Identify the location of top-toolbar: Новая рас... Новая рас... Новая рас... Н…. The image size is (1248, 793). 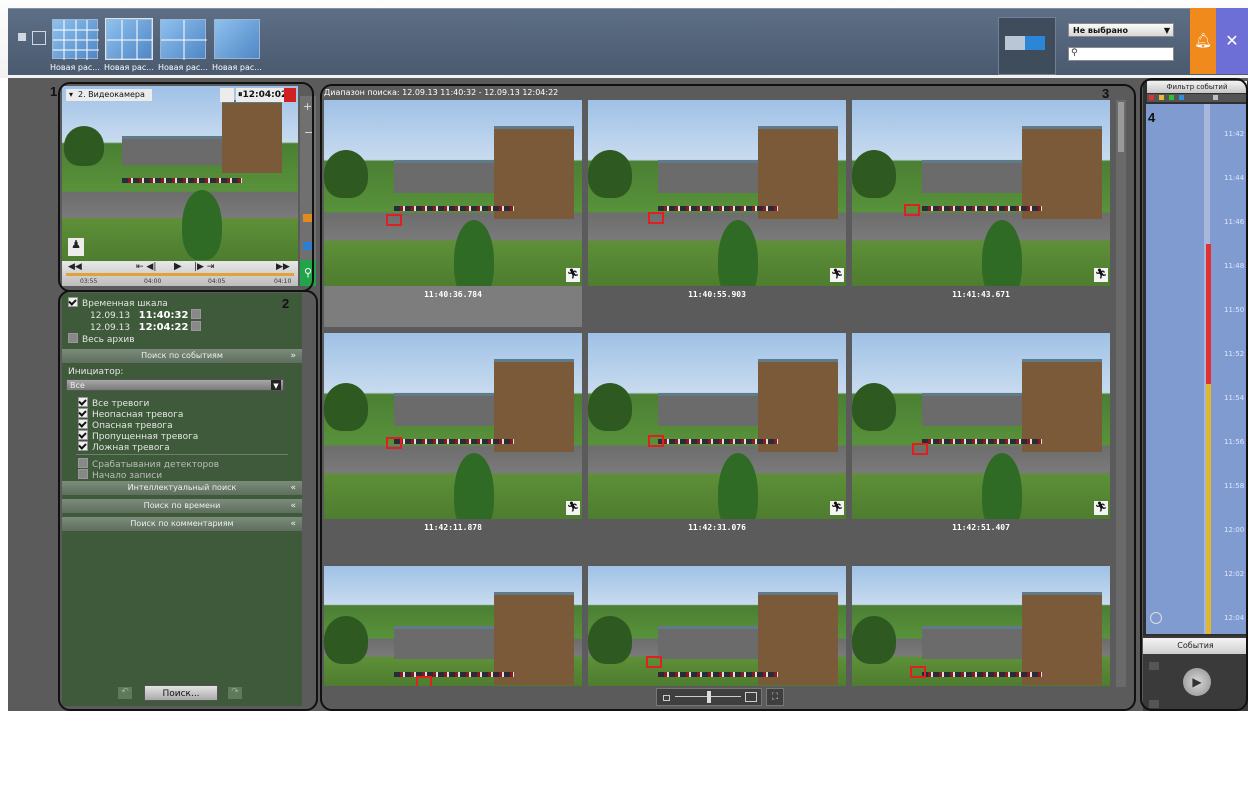
(624, 39).